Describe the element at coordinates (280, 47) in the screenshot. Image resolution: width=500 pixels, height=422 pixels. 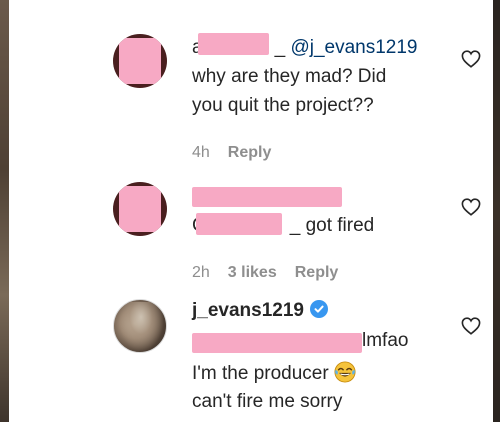
I see `comment-author-underscore: _` at that location.